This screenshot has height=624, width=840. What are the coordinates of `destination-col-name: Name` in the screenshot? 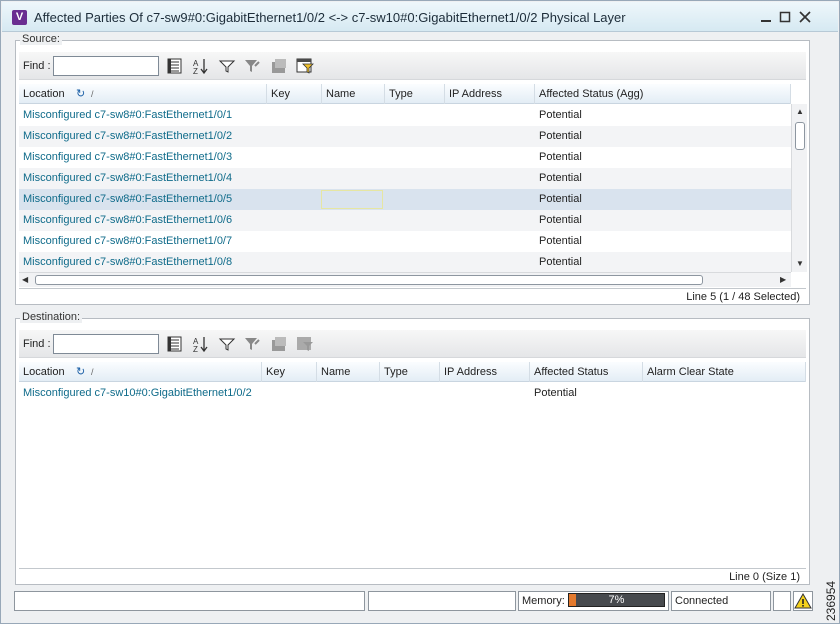 It's located at (348, 372).